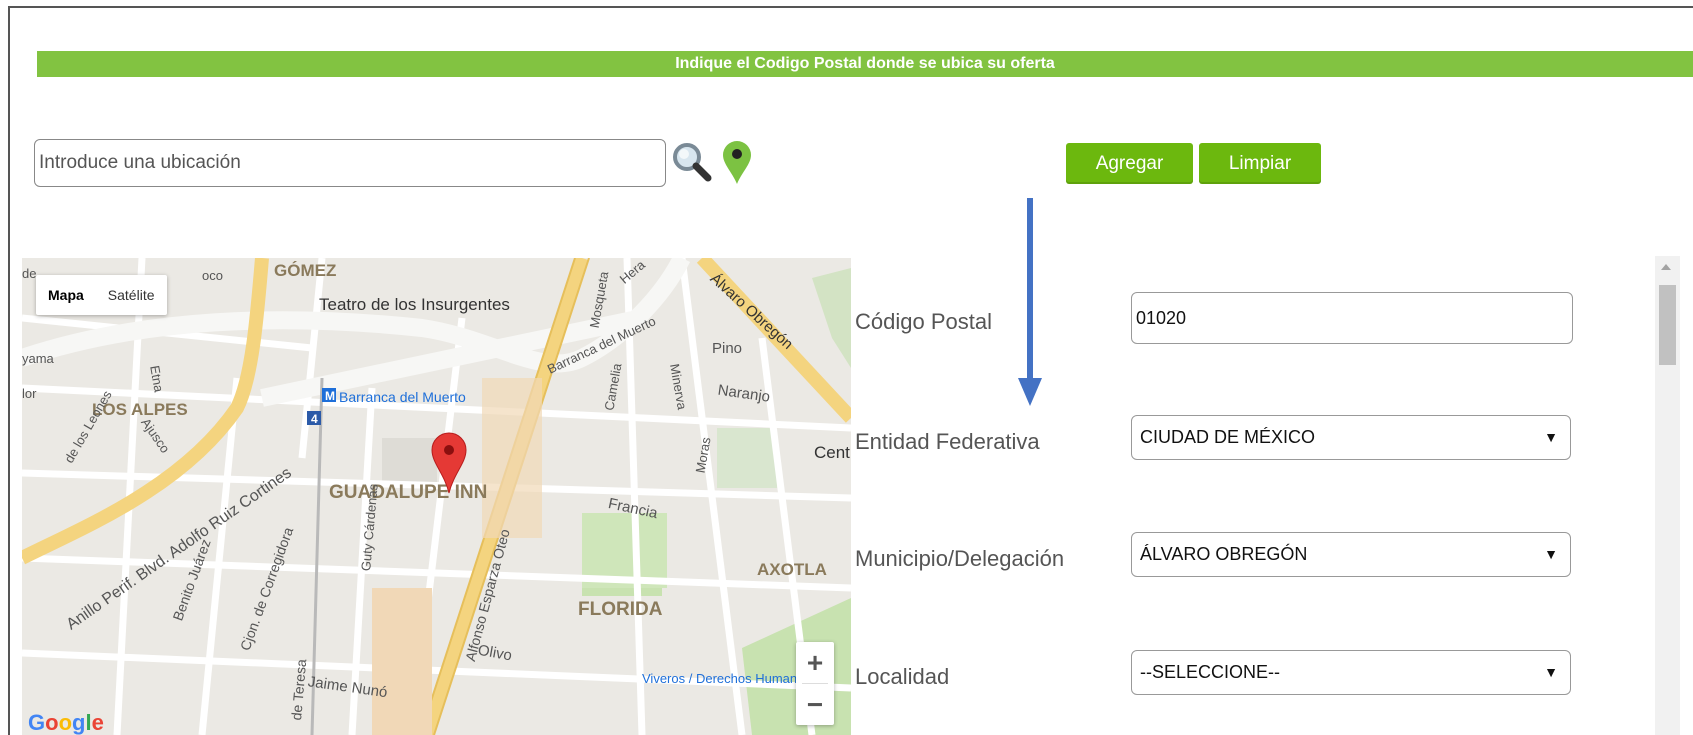  Describe the element at coordinates (1351, 437) in the screenshot. I see `state-select: CIUDAD DE MÉXICO ▼` at that location.